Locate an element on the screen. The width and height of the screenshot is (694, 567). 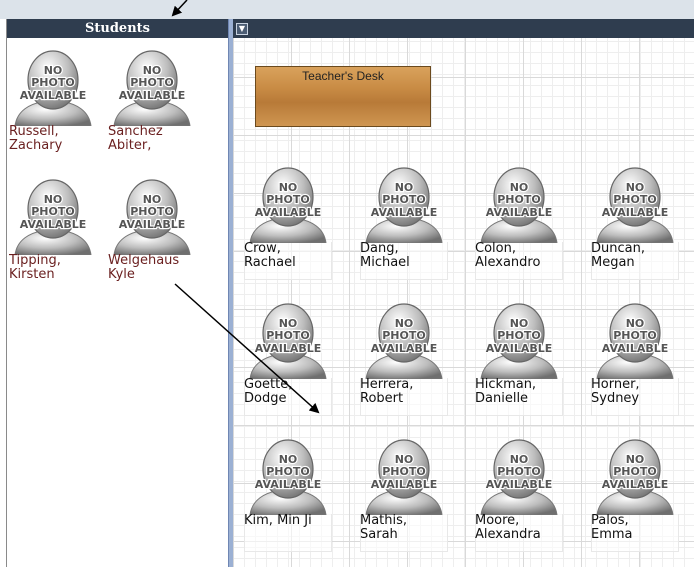
student-name: Russell, Zachary is located at coordinates (36, 139).